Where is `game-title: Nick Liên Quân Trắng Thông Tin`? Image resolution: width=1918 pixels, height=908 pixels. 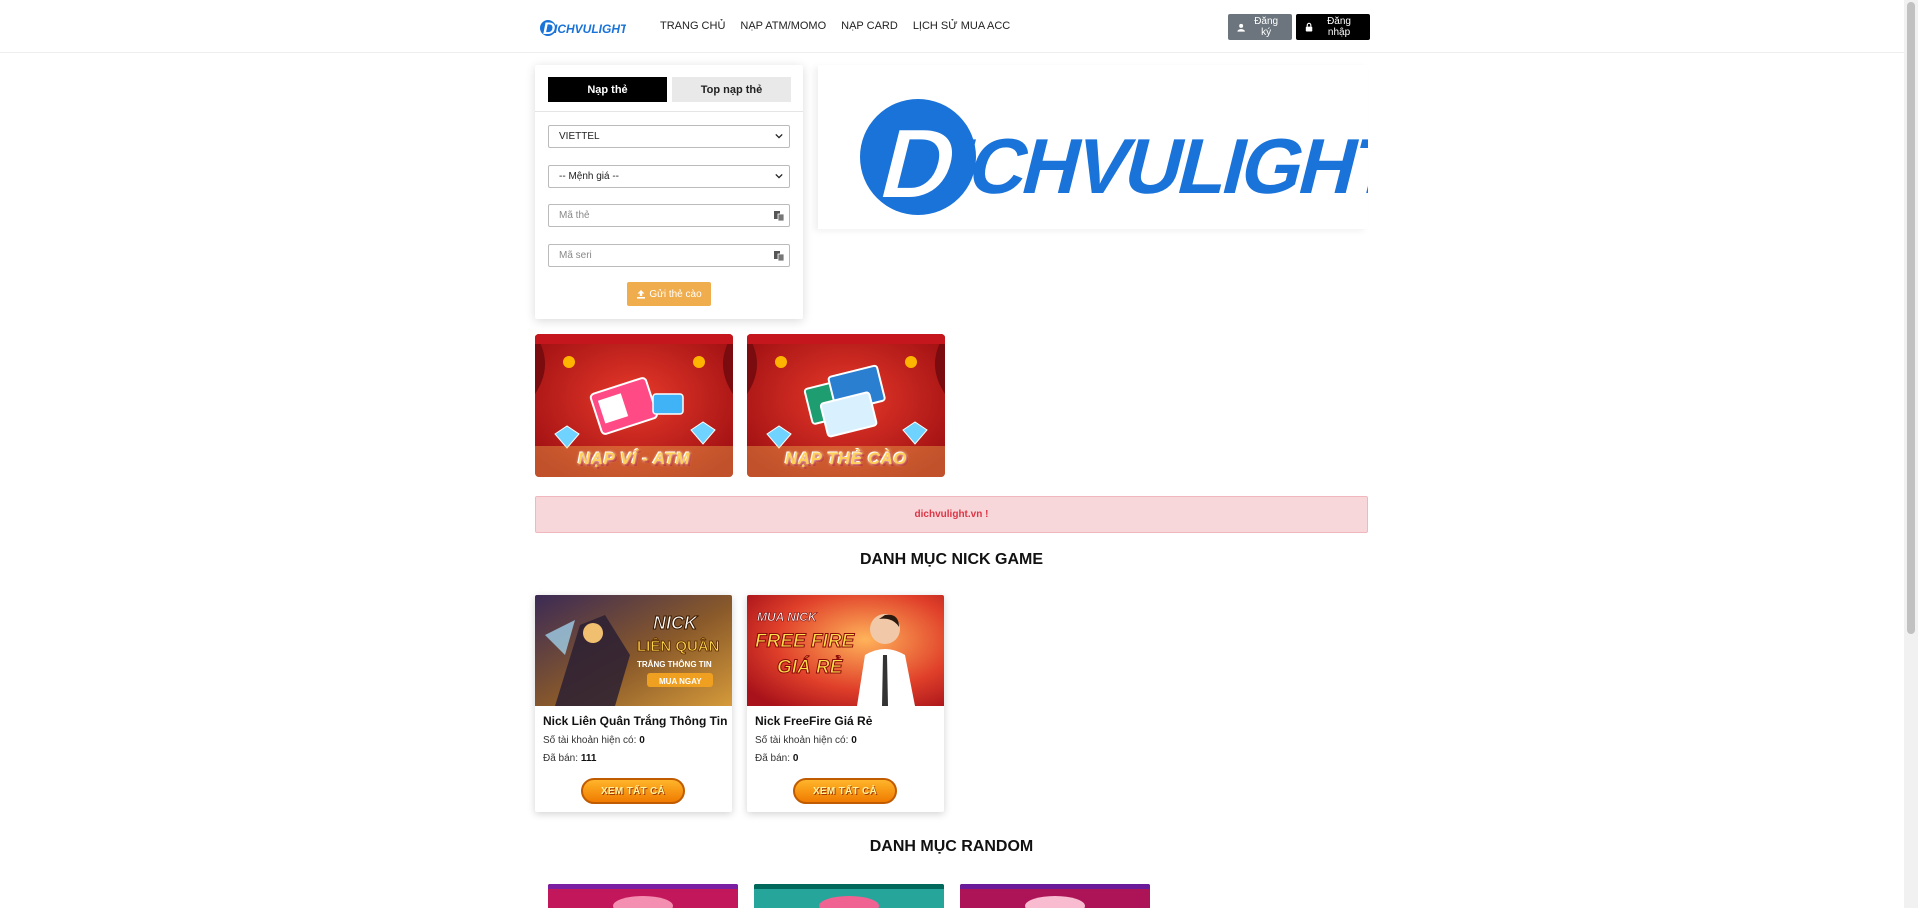
game-title: Nick Liên Quân Trắng Thông Tin is located at coordinates (635, 721).